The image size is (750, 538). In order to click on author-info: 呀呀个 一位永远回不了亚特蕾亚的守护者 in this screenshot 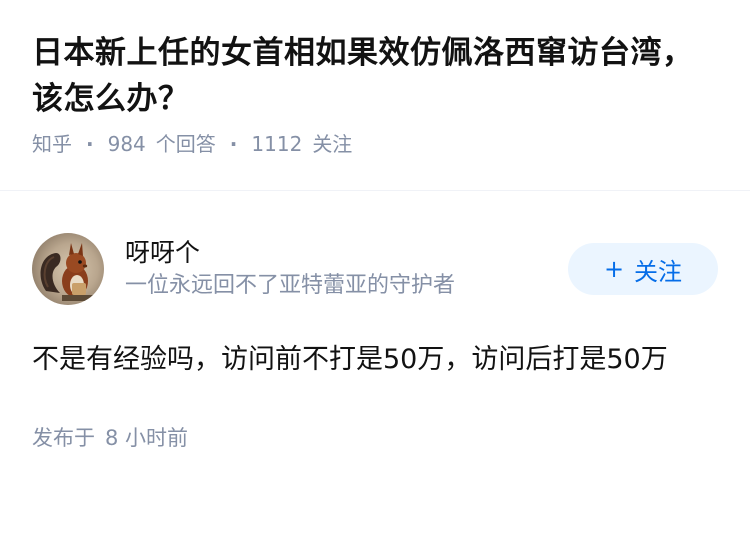, I will do `click(346, 269)`.